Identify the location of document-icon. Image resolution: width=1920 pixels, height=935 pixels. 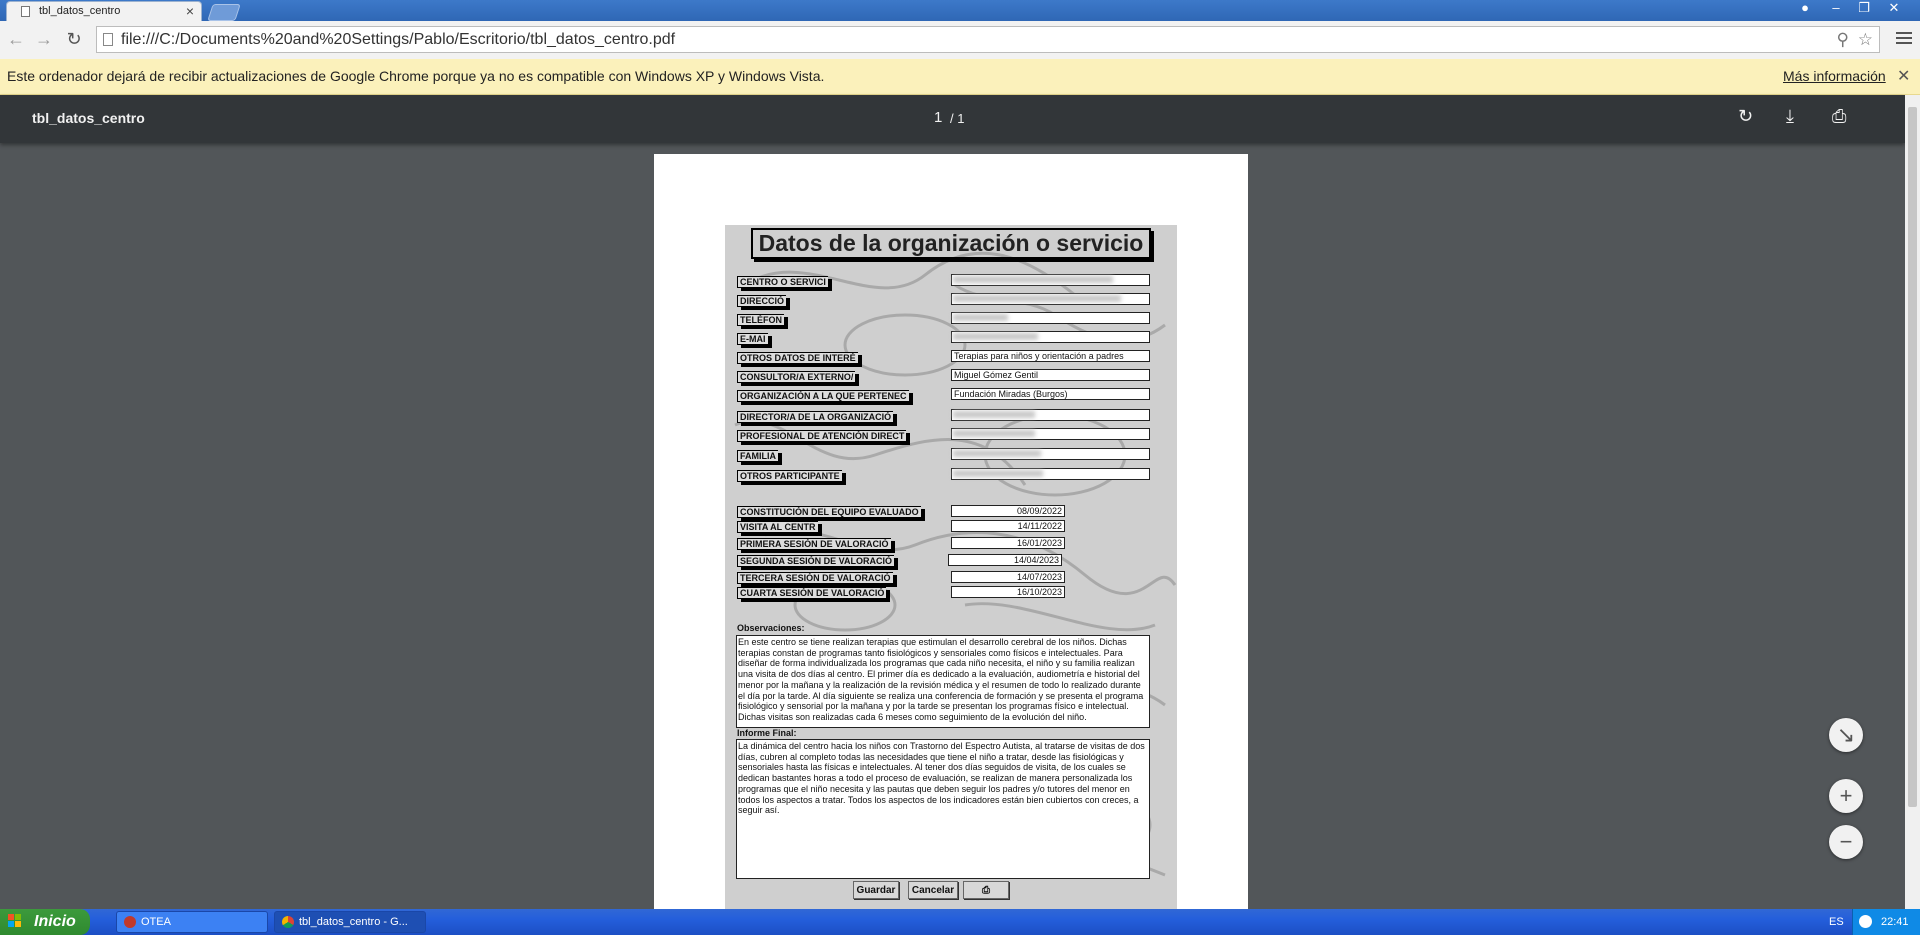
(25, 11).